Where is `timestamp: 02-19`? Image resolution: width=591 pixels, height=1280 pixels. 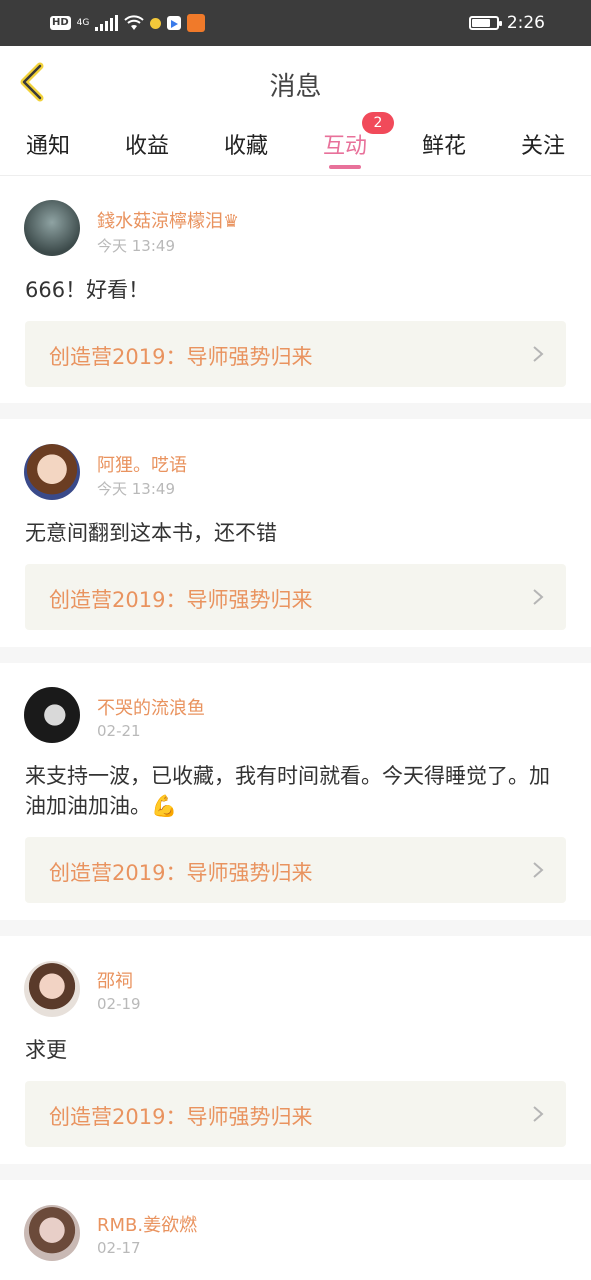 timestamp: 02-19 is located at coordinates (119, 1004).